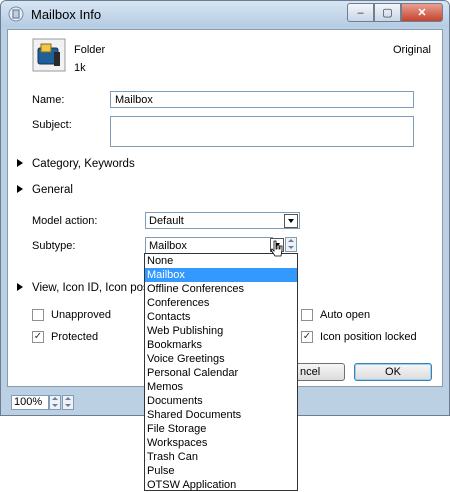  I want to click on maximize-icon: ▢, so click(387, 13).